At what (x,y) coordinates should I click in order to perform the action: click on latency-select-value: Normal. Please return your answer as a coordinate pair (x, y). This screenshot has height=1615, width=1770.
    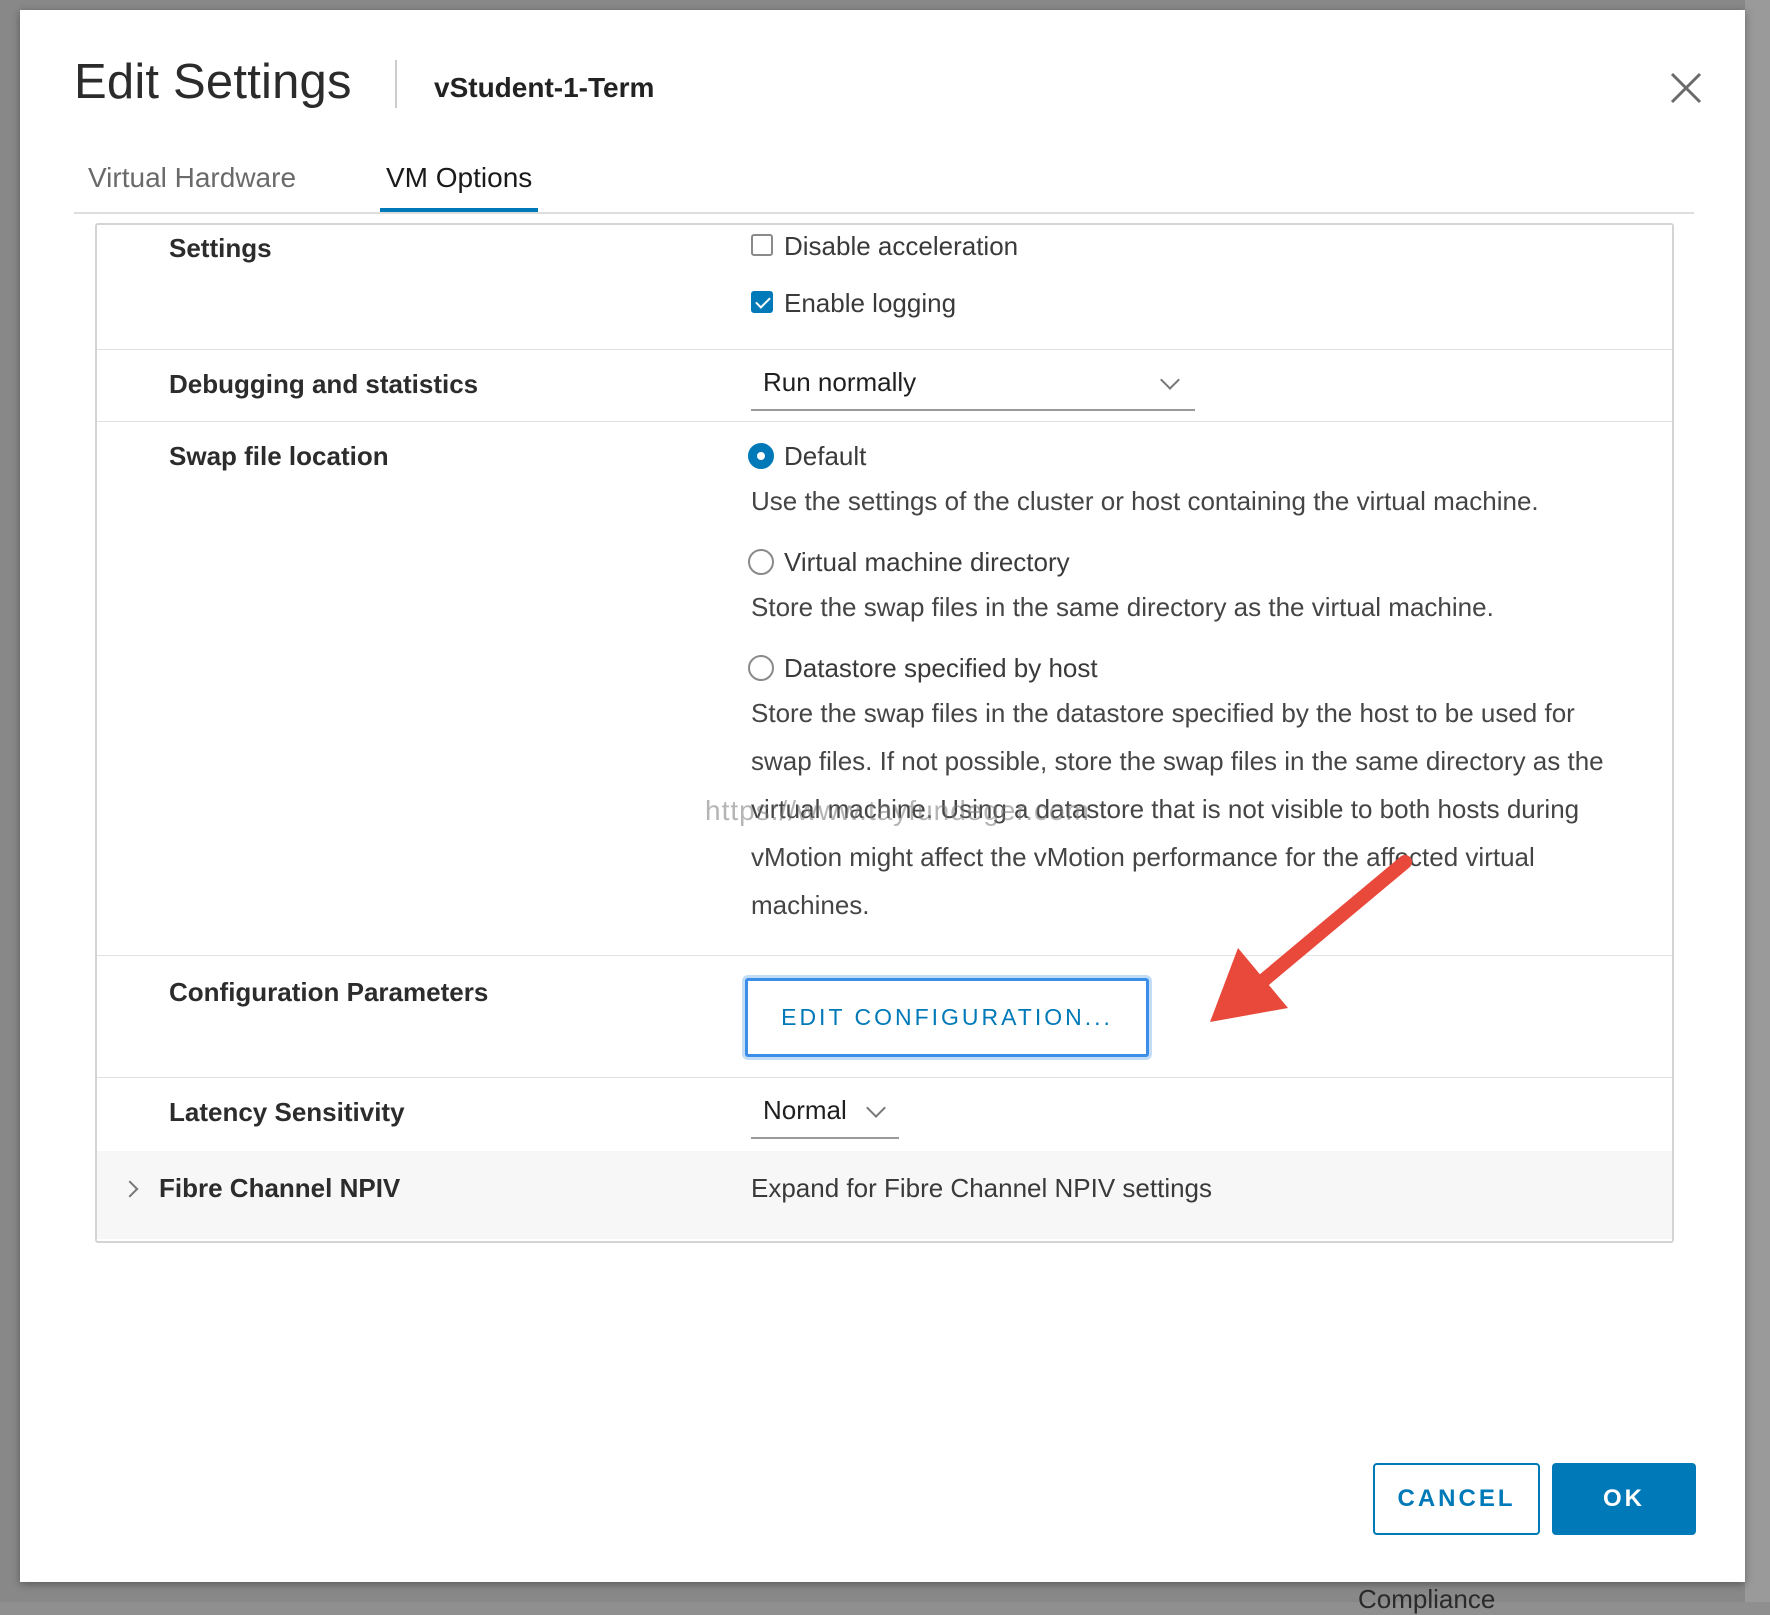
    Looking at the image, I should click on (805, 1110).